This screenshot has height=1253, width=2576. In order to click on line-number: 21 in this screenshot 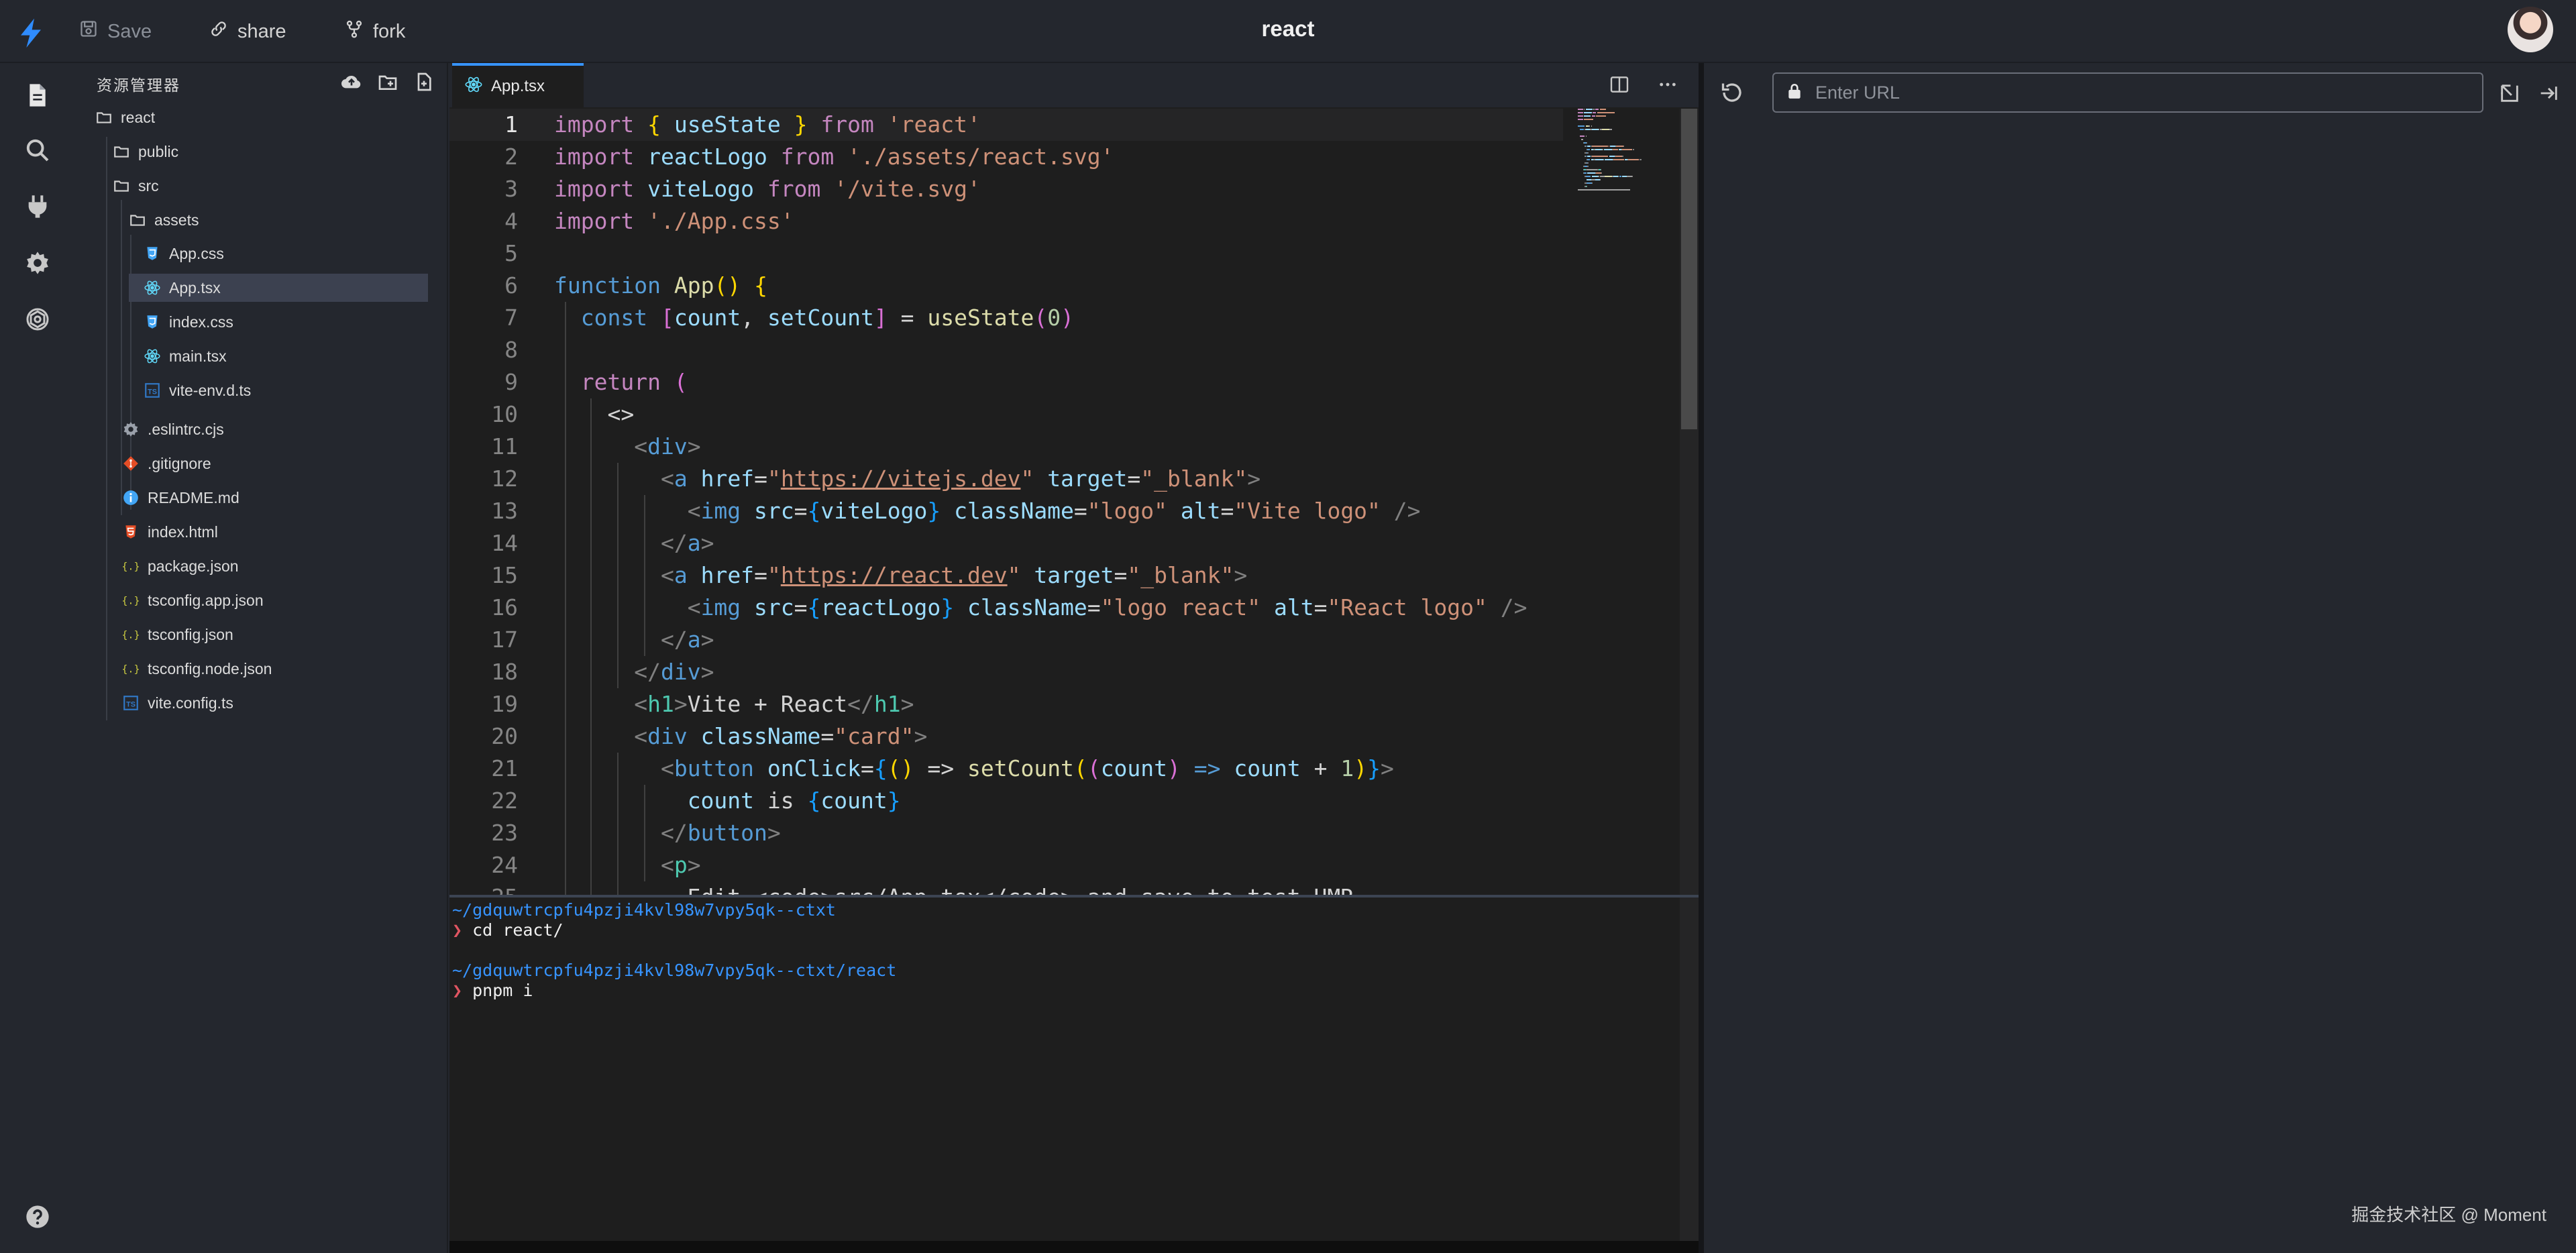, I will do `click(504, 768)`.